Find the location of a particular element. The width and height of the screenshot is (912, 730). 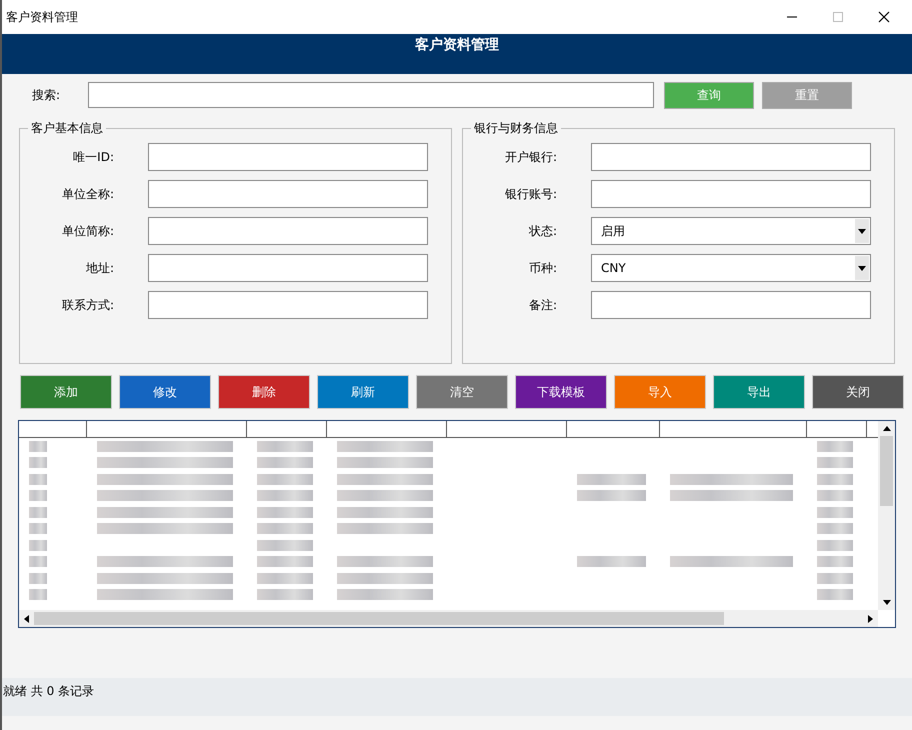

left-arrow-icon is located at coordinates (26, 618).